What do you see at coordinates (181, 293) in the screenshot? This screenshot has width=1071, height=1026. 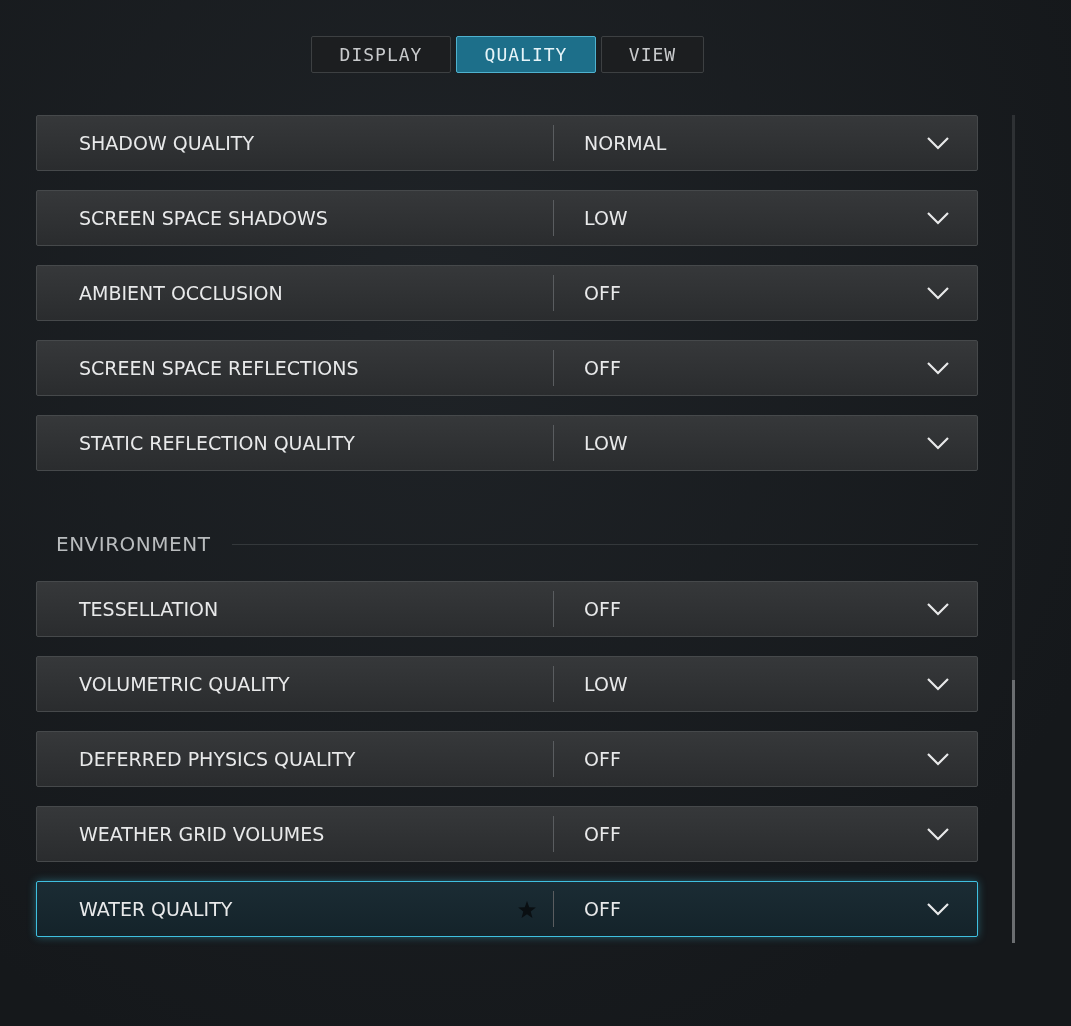 I see `setting-label: AMBIENT OCCLUSION` at bounding box center [181, 293].